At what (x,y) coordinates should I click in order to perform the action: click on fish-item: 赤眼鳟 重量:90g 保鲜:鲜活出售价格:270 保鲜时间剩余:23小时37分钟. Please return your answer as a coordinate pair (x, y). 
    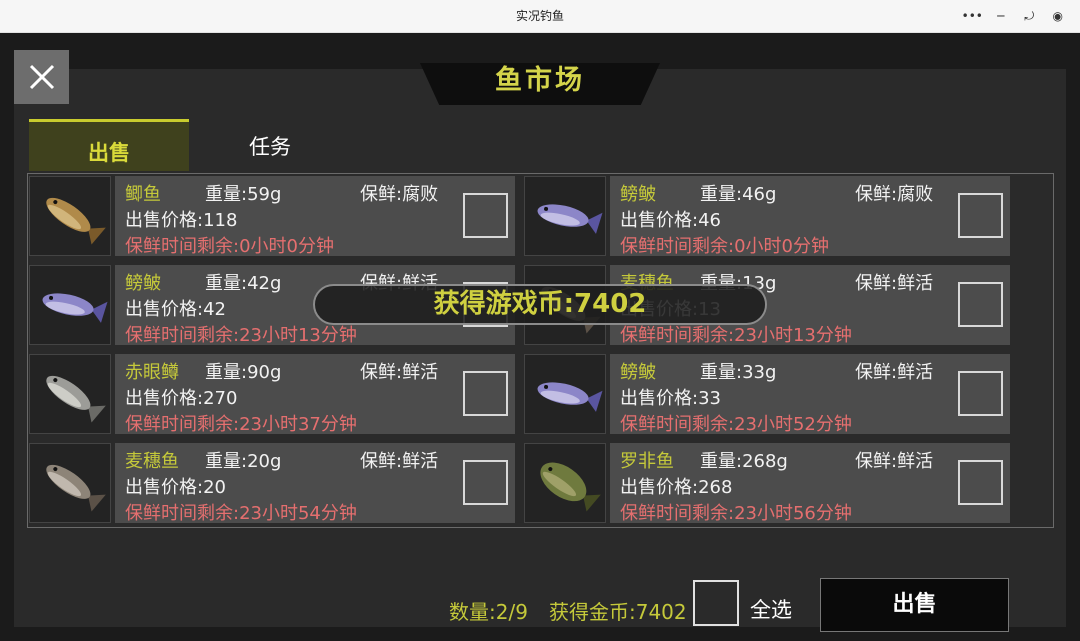
    Looking at the image, I should click on (272, 394).